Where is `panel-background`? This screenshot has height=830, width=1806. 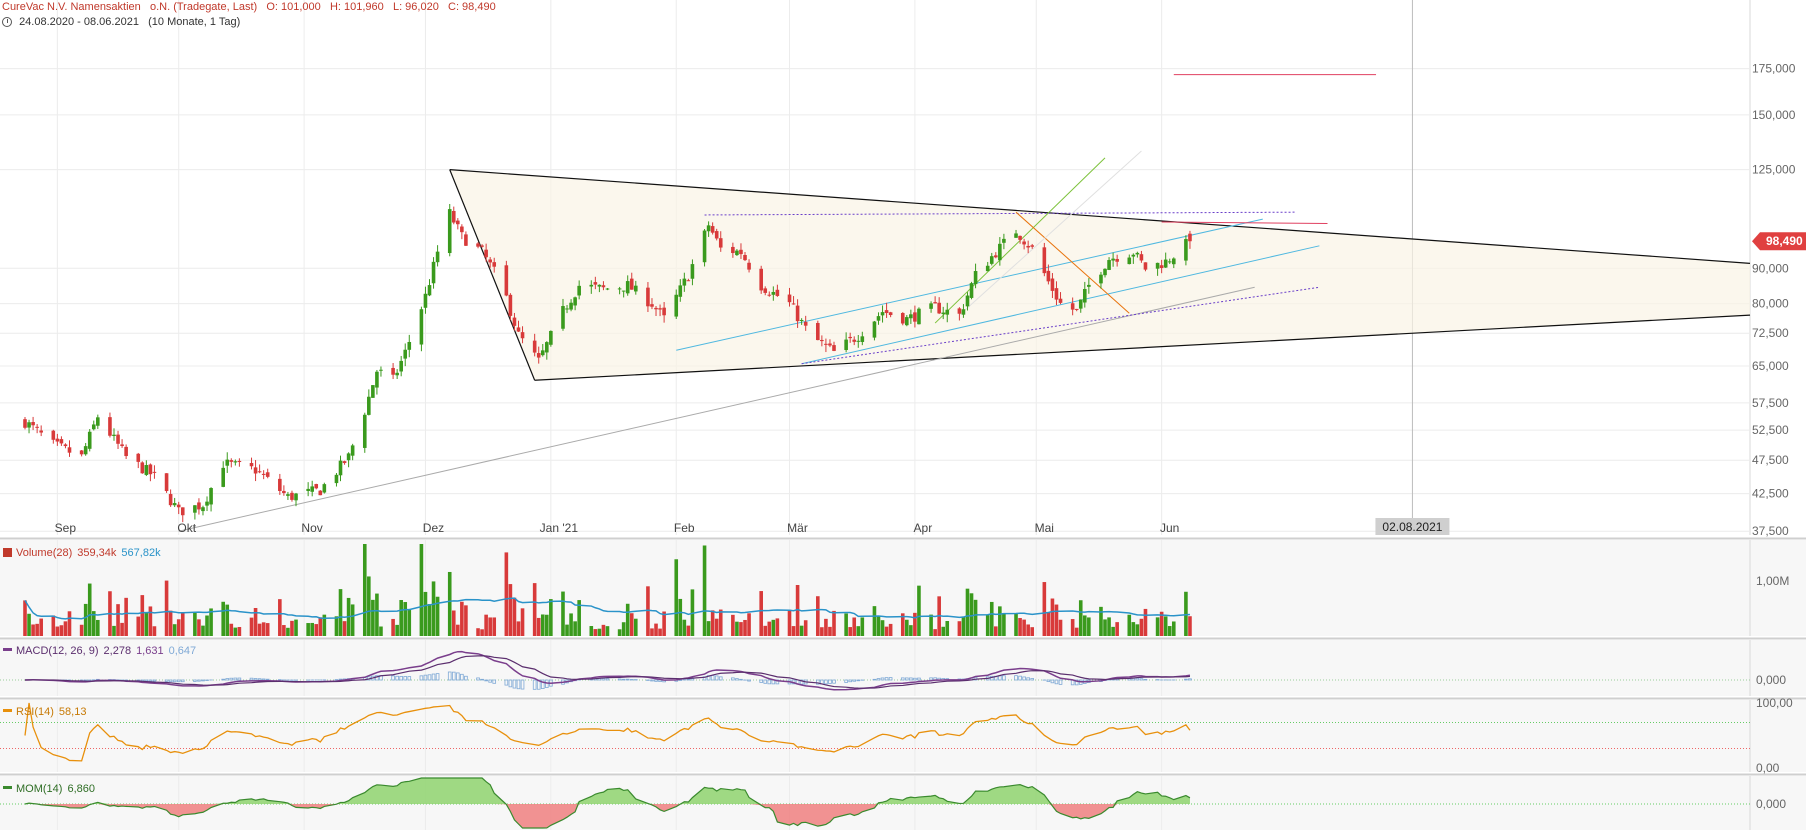
panel-background is located at coordinates (903, 736).